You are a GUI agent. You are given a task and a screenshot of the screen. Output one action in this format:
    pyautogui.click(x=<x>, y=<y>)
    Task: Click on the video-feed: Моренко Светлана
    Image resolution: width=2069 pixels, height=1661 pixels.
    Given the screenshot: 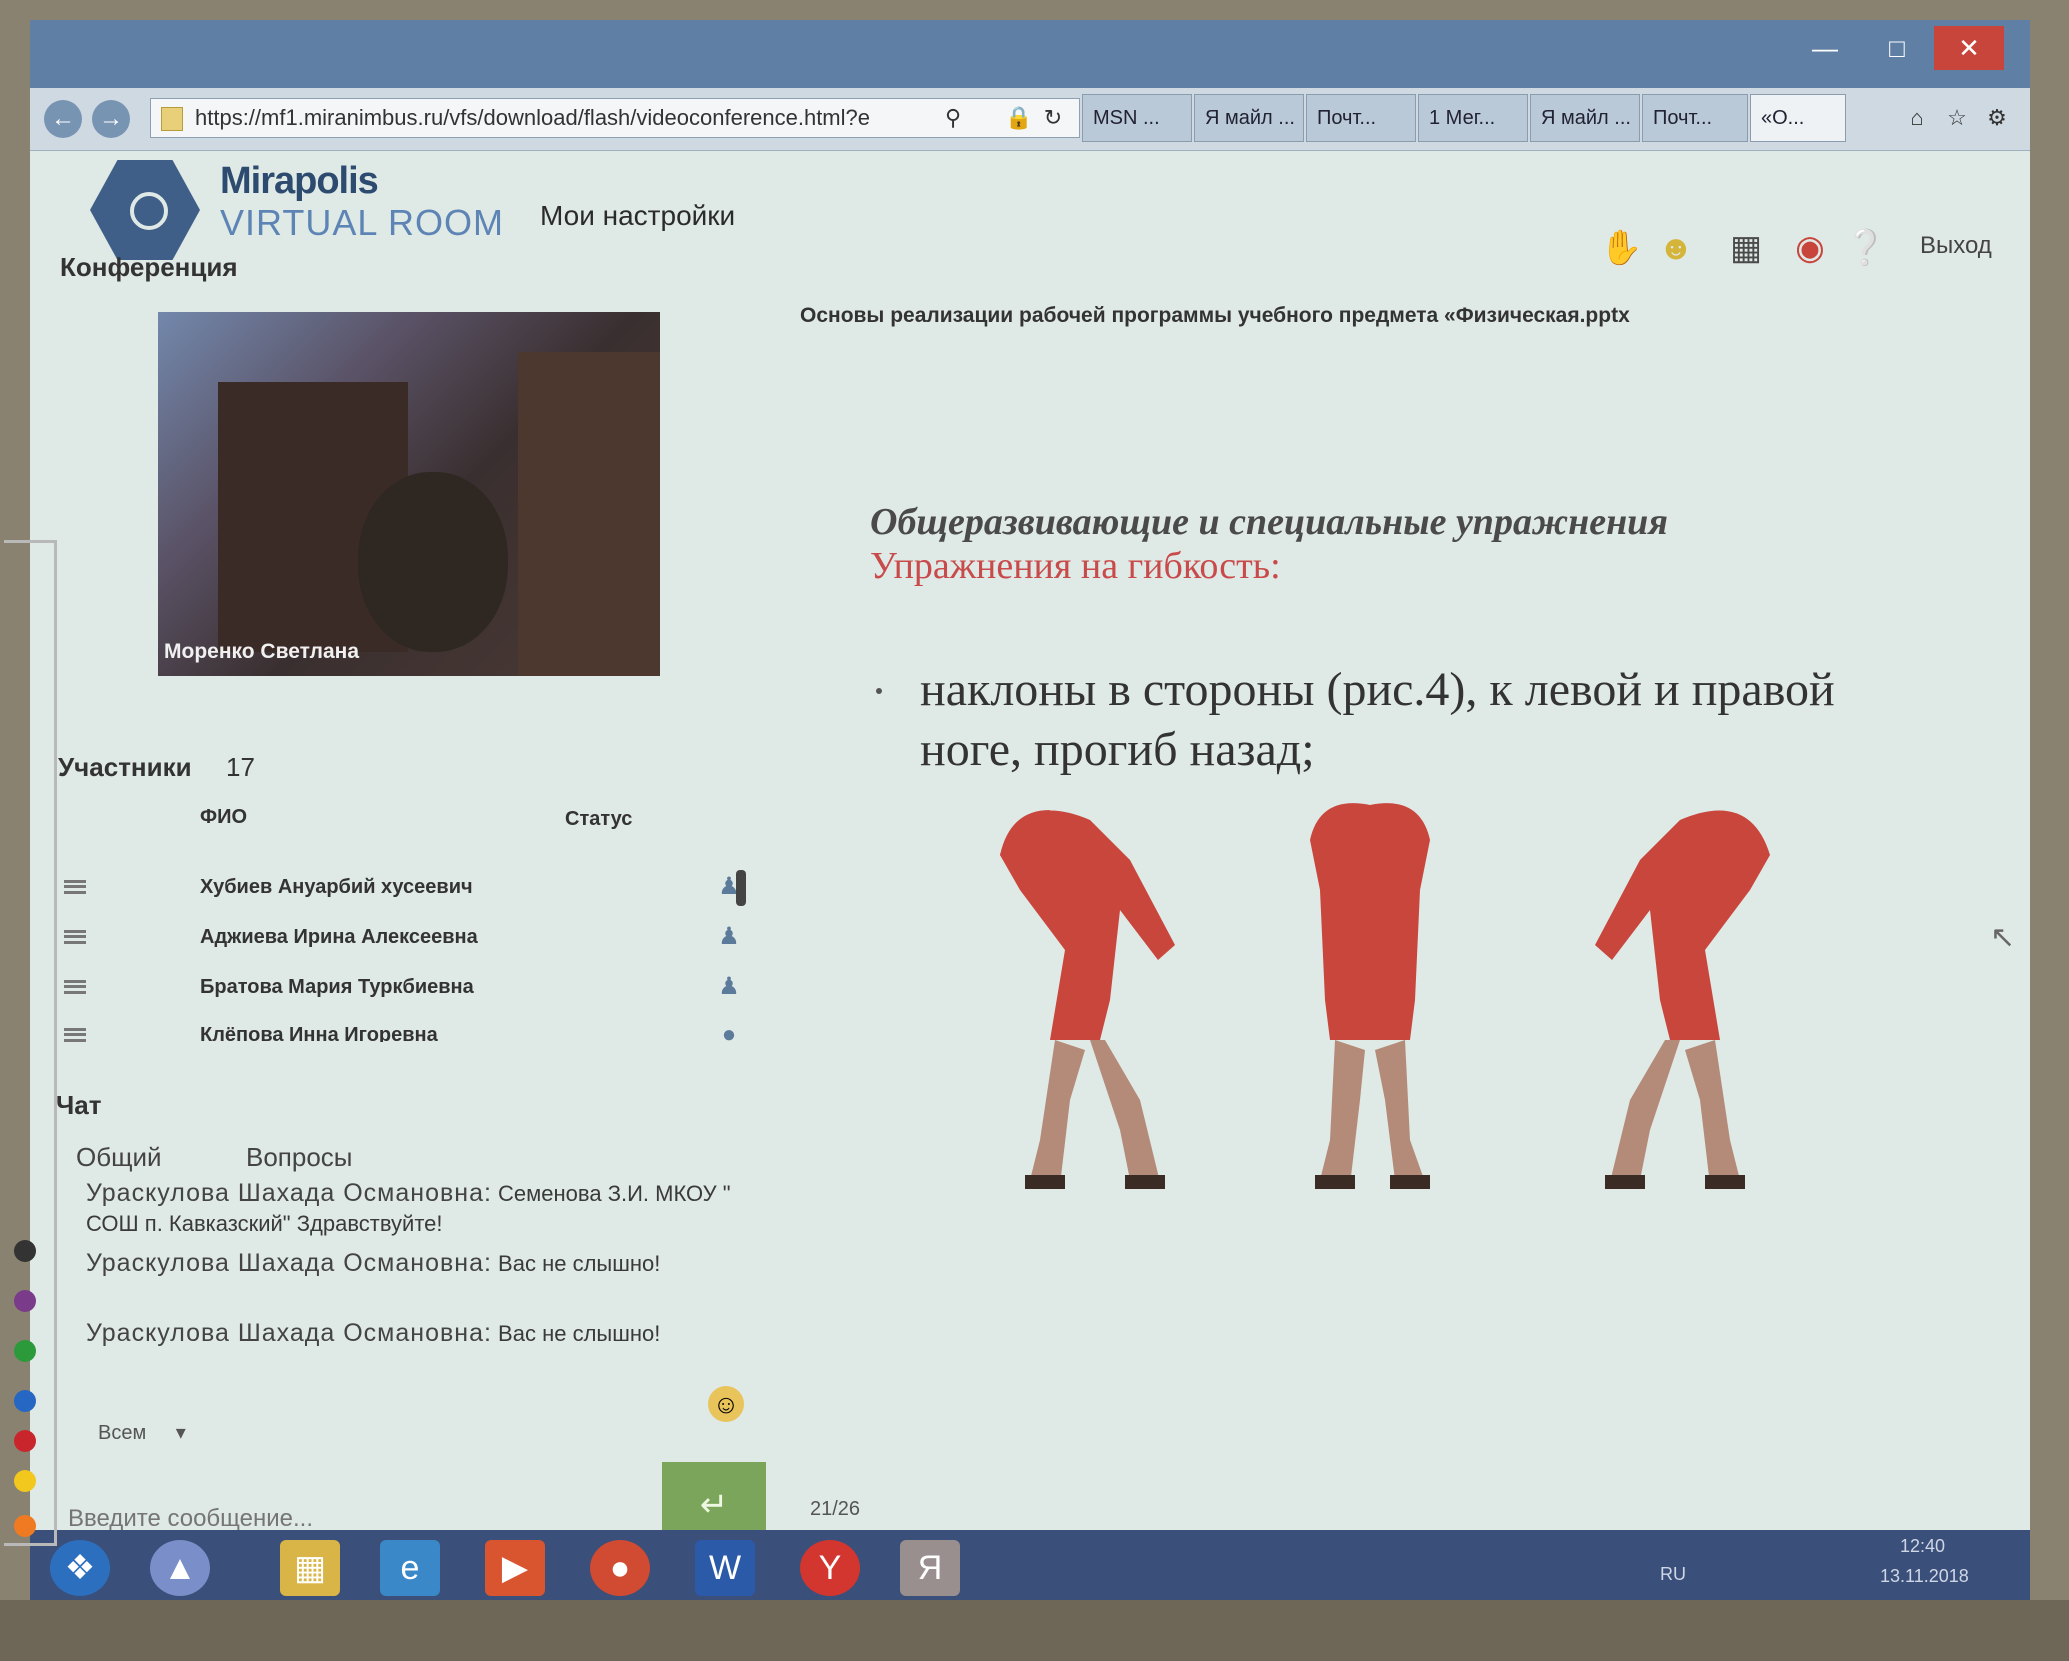 What is the action you would take?
    pyautogui.click(x=409, y=494)
    